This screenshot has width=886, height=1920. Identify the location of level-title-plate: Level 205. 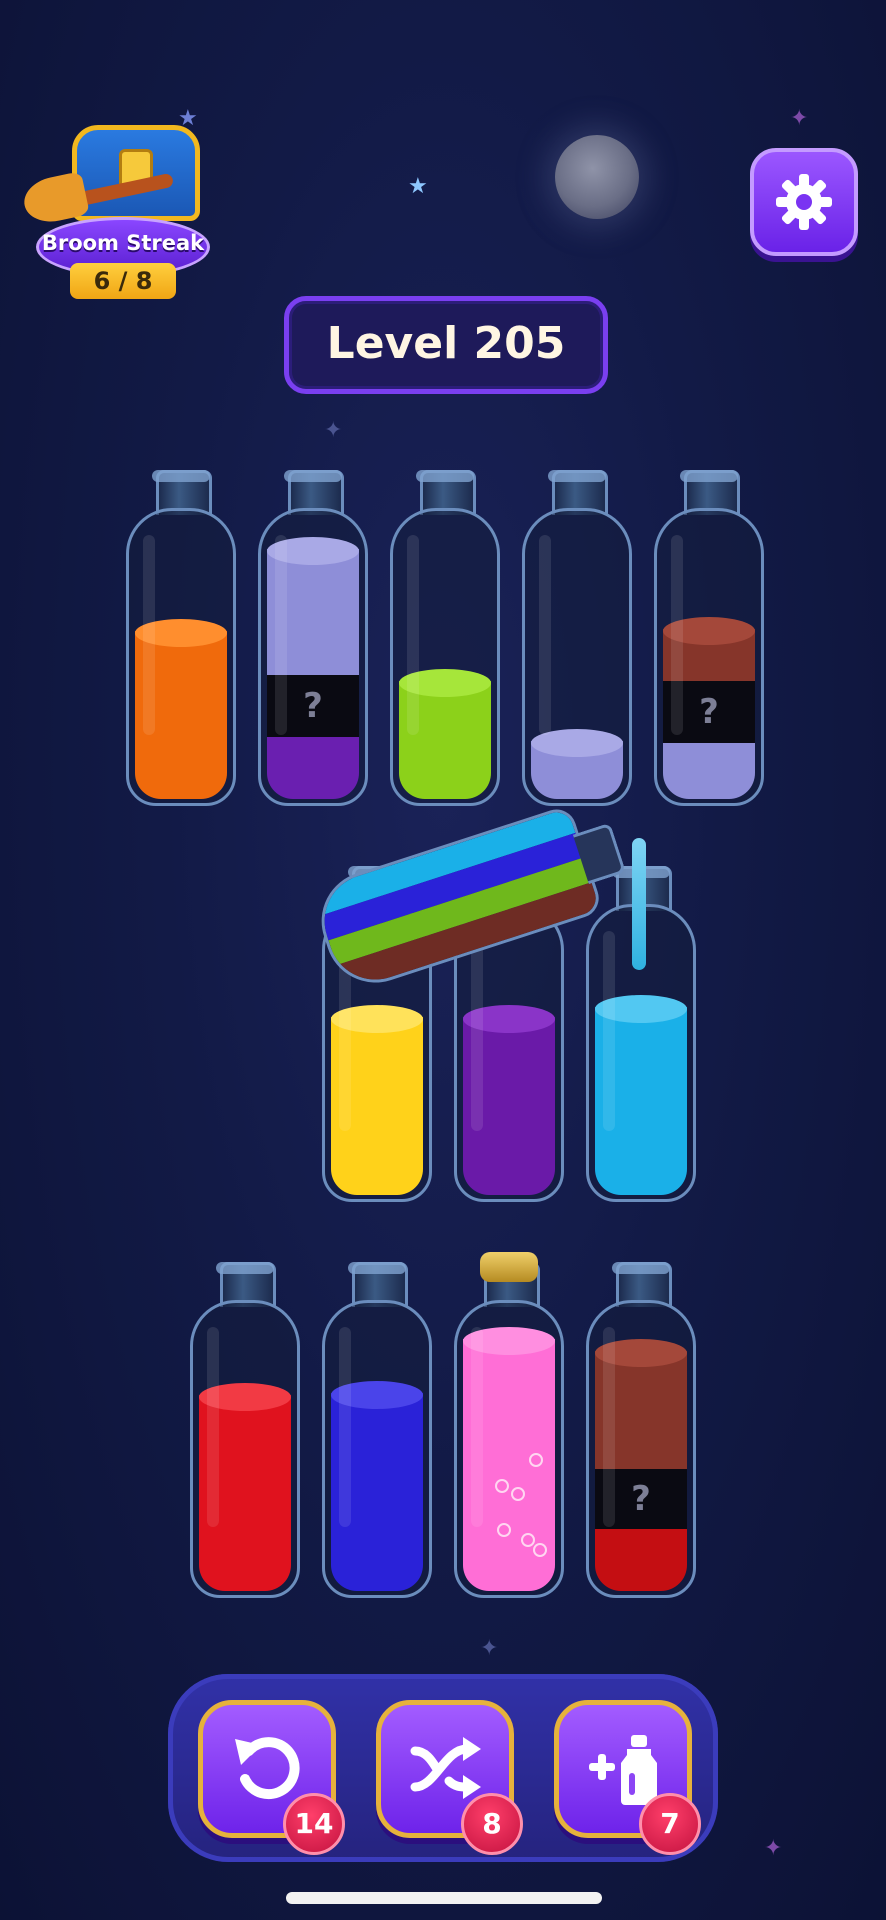
(446, 345).